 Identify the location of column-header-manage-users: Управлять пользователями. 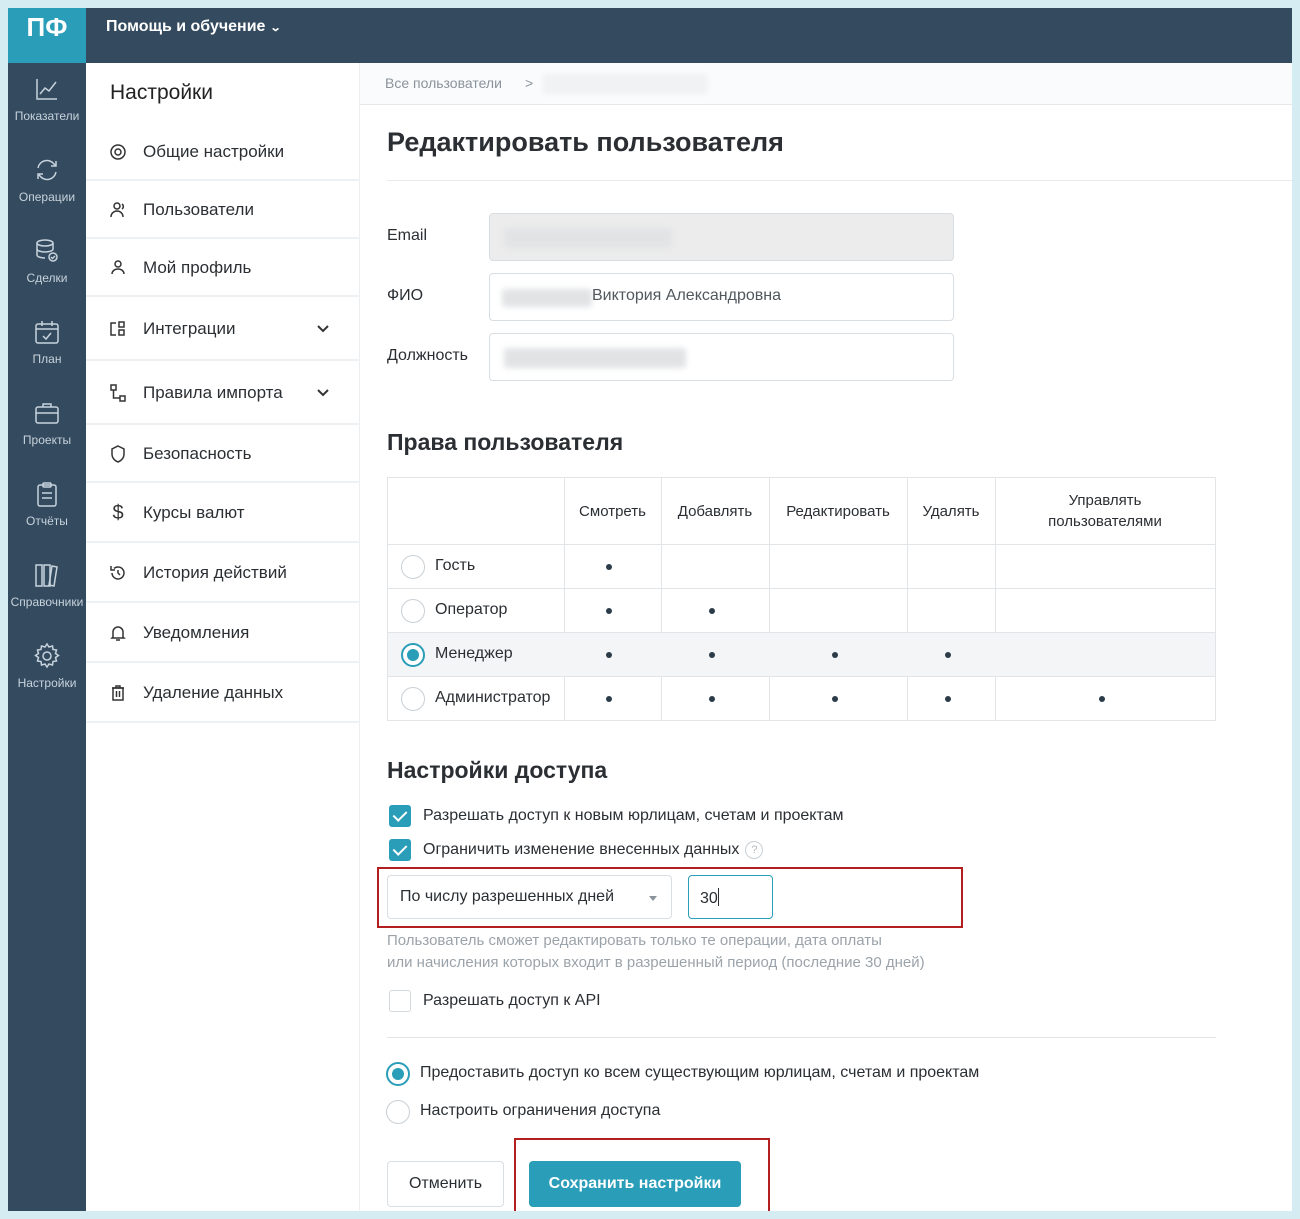
(1105, 511).